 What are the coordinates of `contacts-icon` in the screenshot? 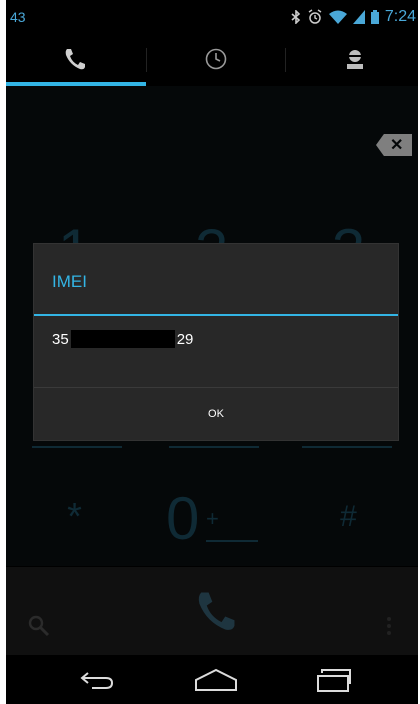 It's located at (355, 61).